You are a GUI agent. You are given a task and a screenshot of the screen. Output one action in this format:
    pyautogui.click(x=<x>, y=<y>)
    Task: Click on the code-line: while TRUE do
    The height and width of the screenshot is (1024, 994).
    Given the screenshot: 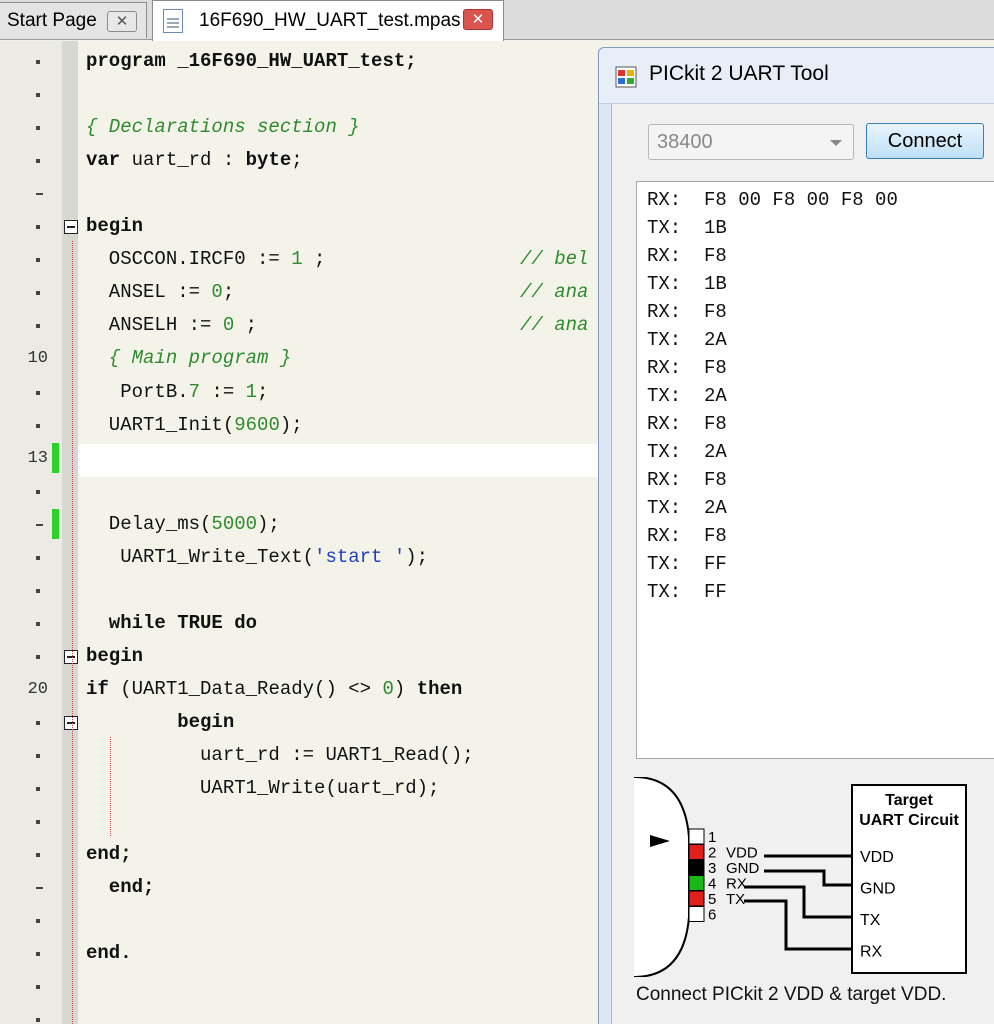 What is the action you would take?
    pyautogui.click(x=171, y=623)
    